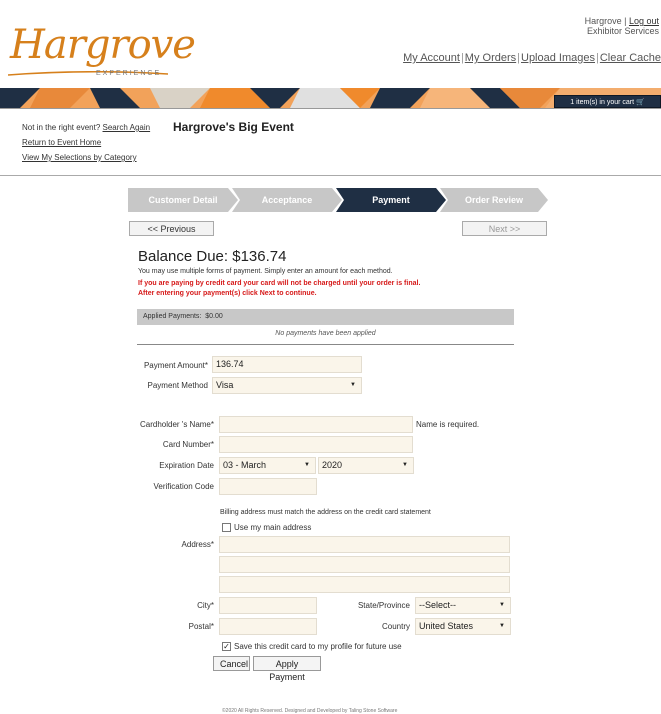 Image resolution: width=661 pixels, height=714 pixels. I want to click on expiry-month-value: 03 - March, so click(245, 465).